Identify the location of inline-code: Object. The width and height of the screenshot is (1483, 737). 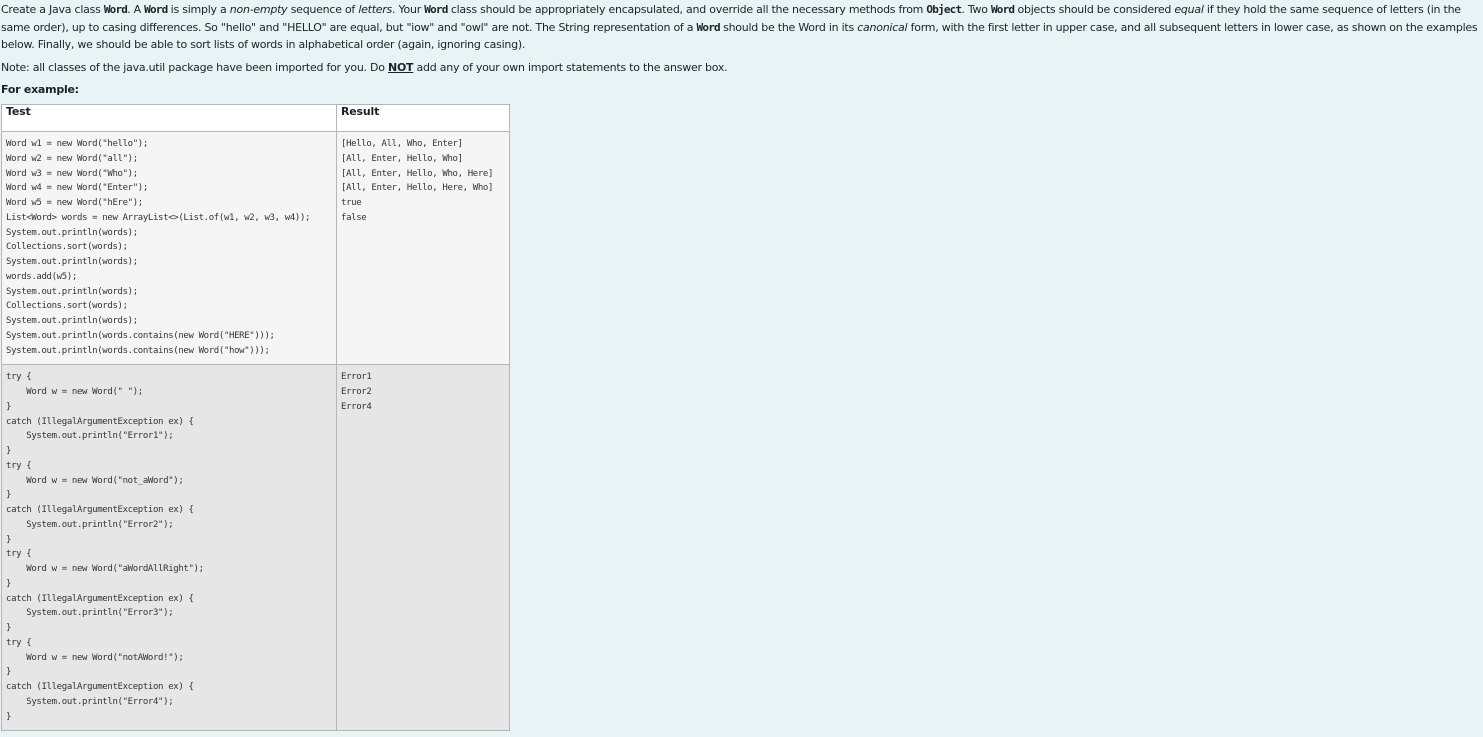
(944, 9).